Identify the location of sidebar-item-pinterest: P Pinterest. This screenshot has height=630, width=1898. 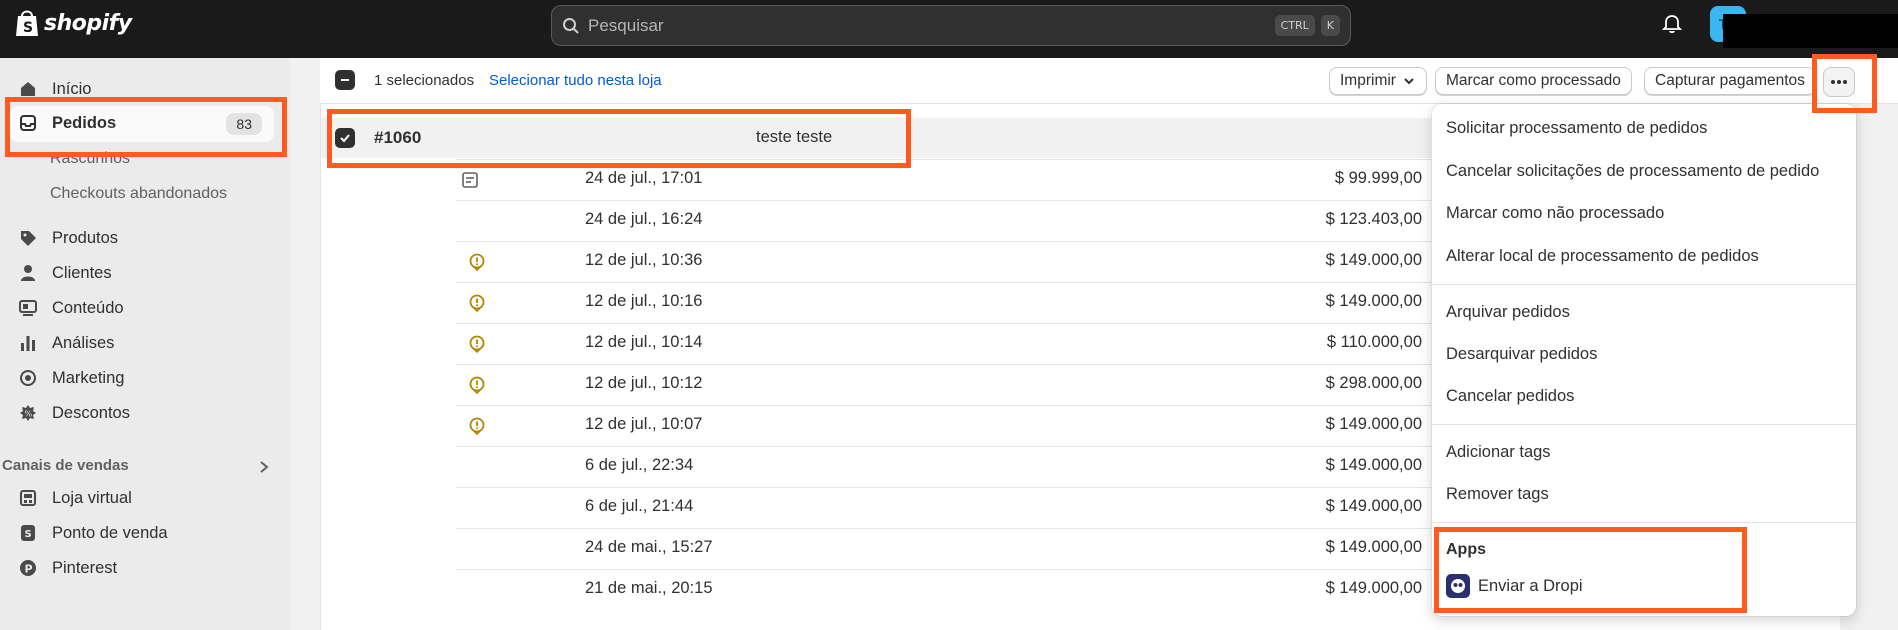
(67, 568).